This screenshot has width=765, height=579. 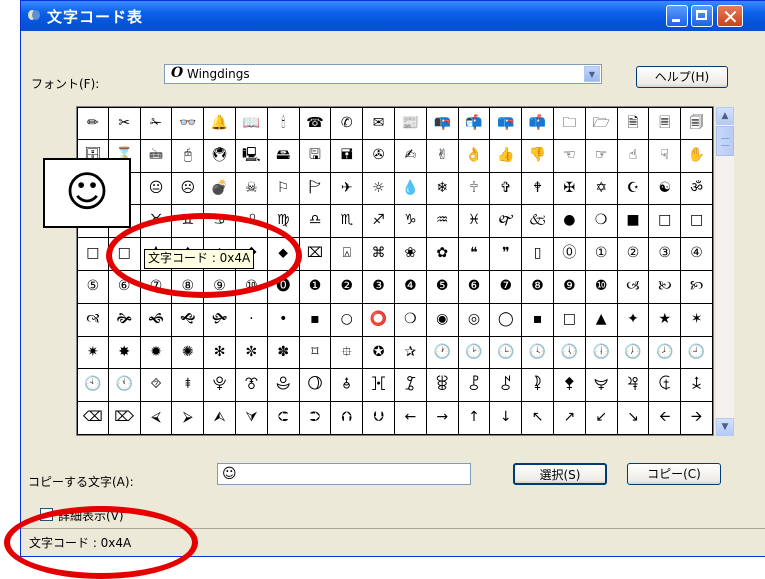 I want to click on char-cell: ○, so click(x=347, y=320).